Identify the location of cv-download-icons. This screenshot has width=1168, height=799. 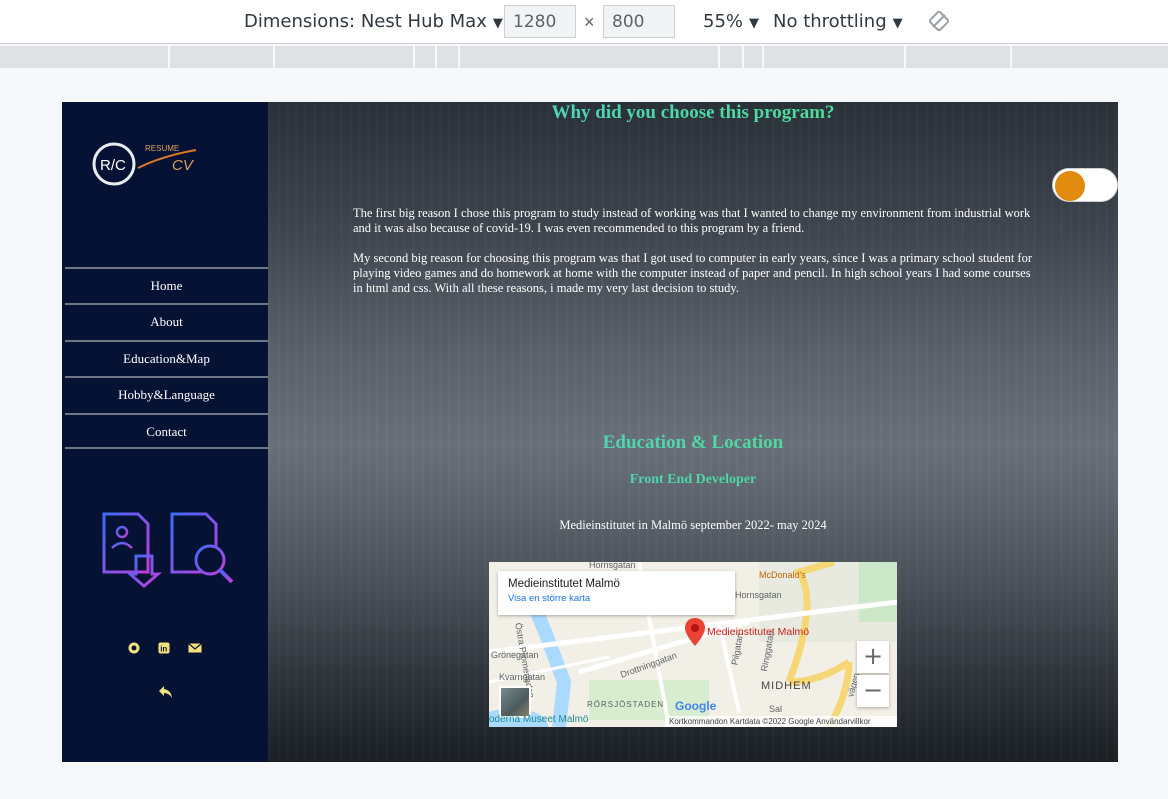
(173, 554).